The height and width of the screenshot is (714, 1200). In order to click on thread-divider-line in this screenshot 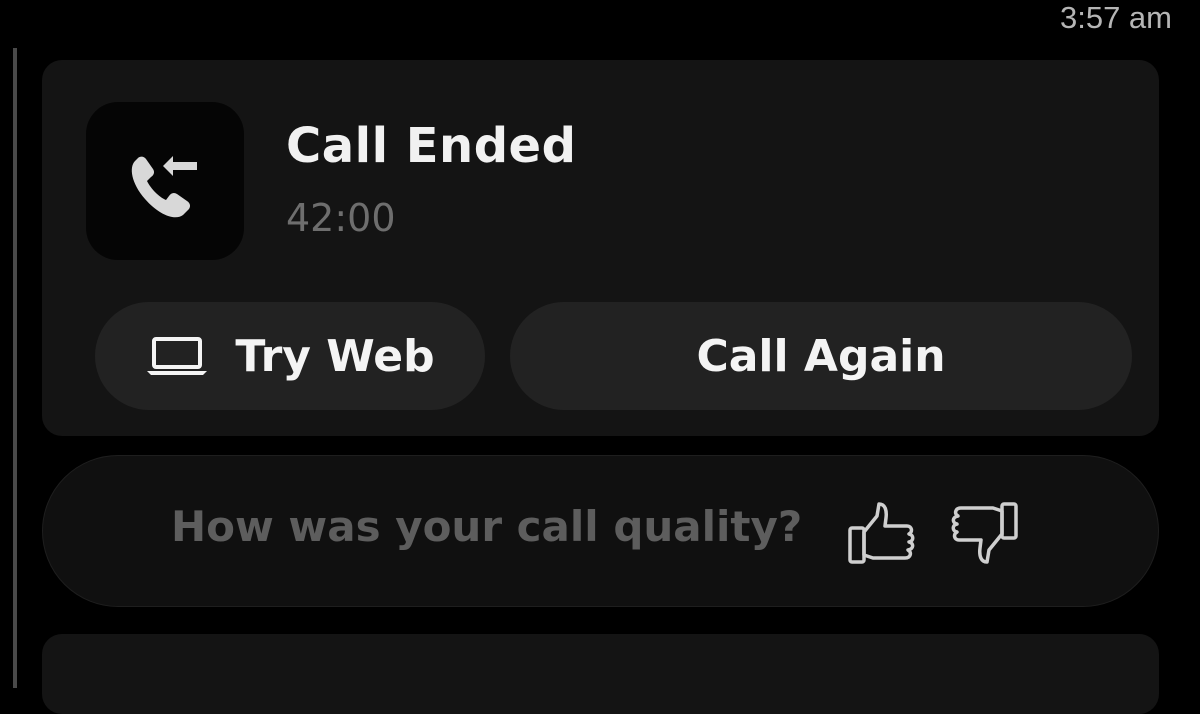, I will do `click(15, 368)`.